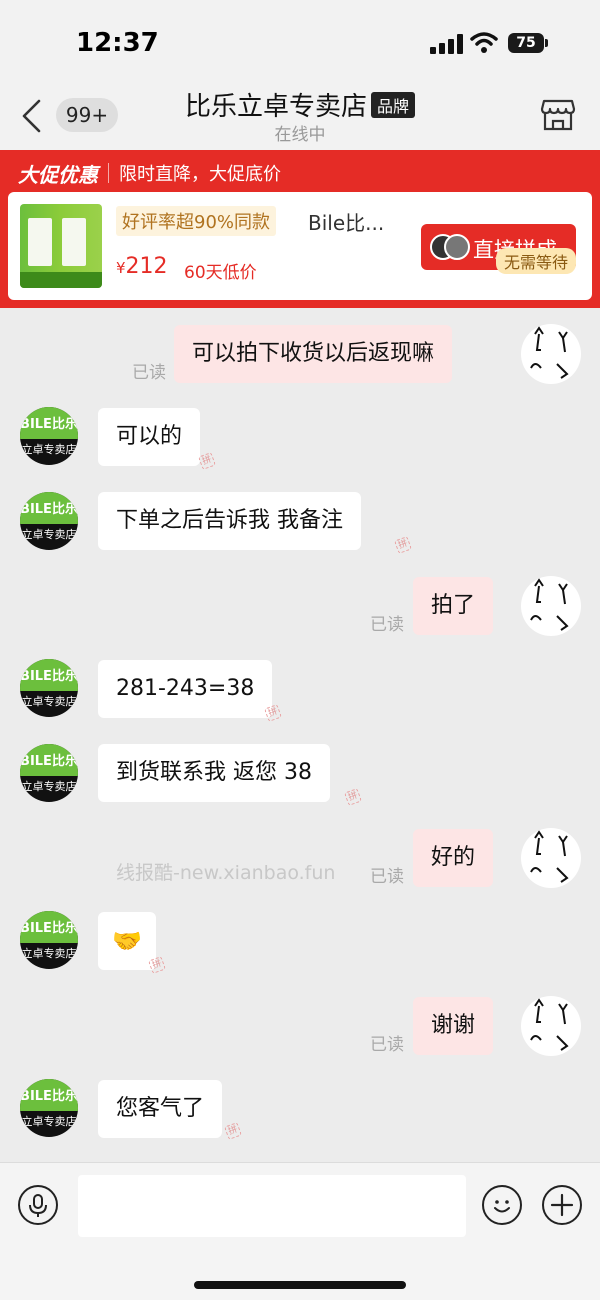  I want to click on emoji-button, so click(502, 1205).